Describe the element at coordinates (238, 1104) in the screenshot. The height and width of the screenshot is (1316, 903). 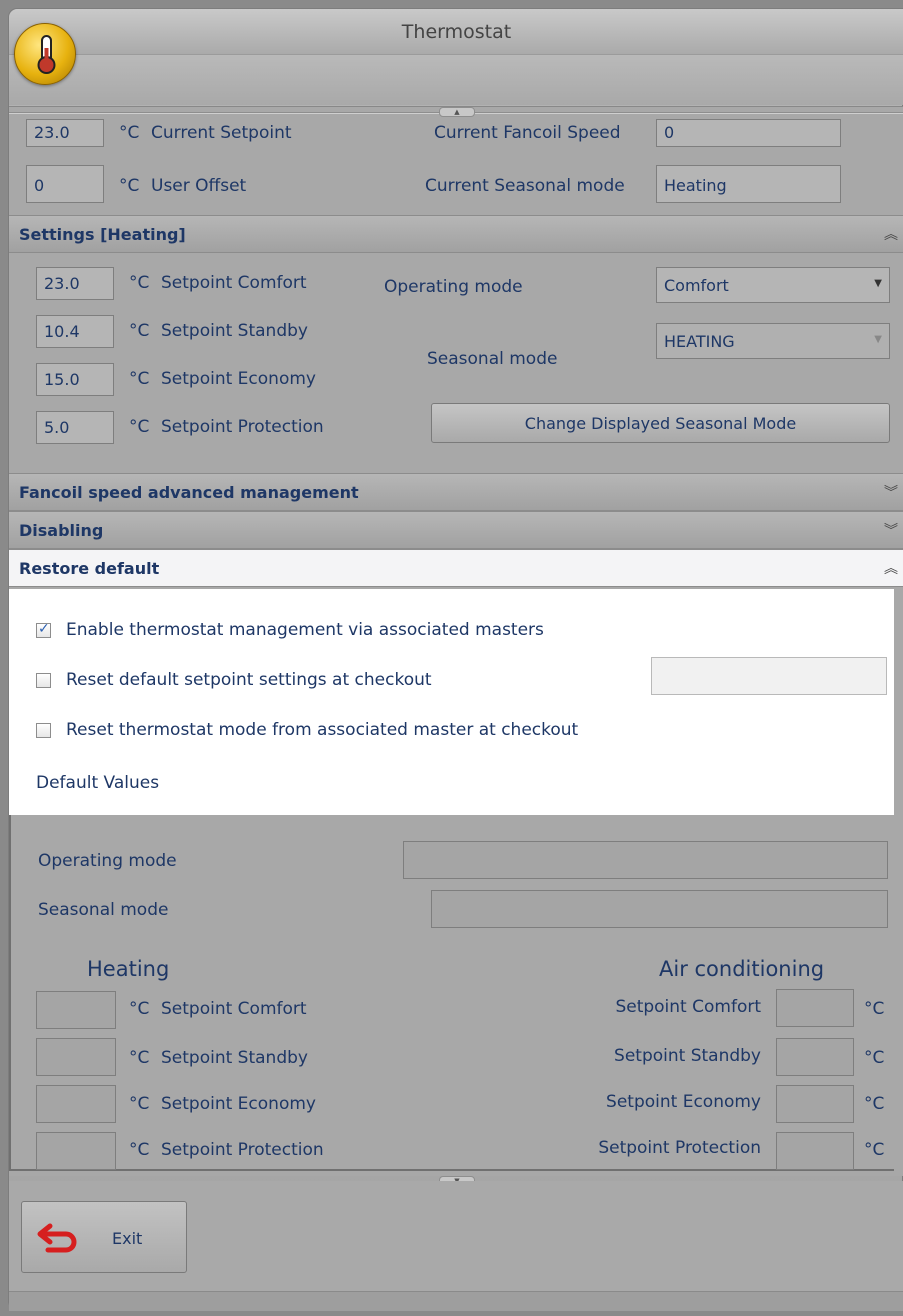
I see `heating-economy-label: Setpoint Economy` at that location.